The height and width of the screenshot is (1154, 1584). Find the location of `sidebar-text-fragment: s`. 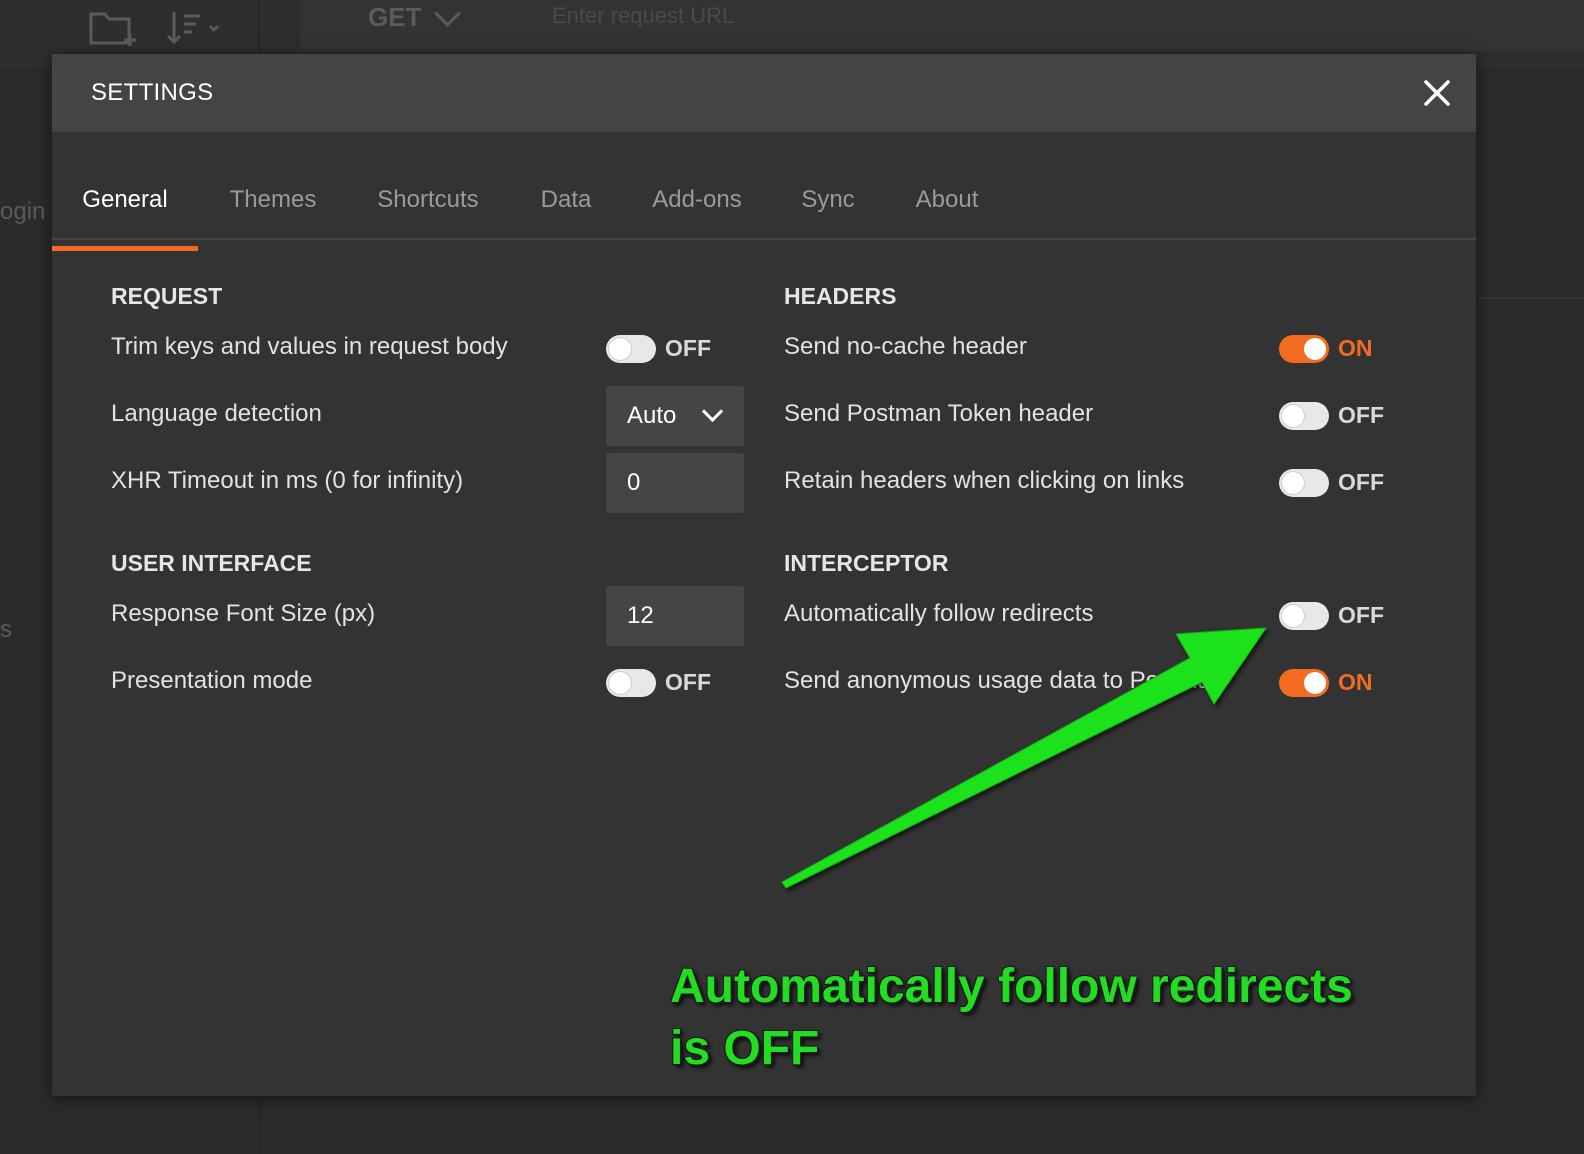

sidebar-text-fragment: s is located at coordinates (6, 629).